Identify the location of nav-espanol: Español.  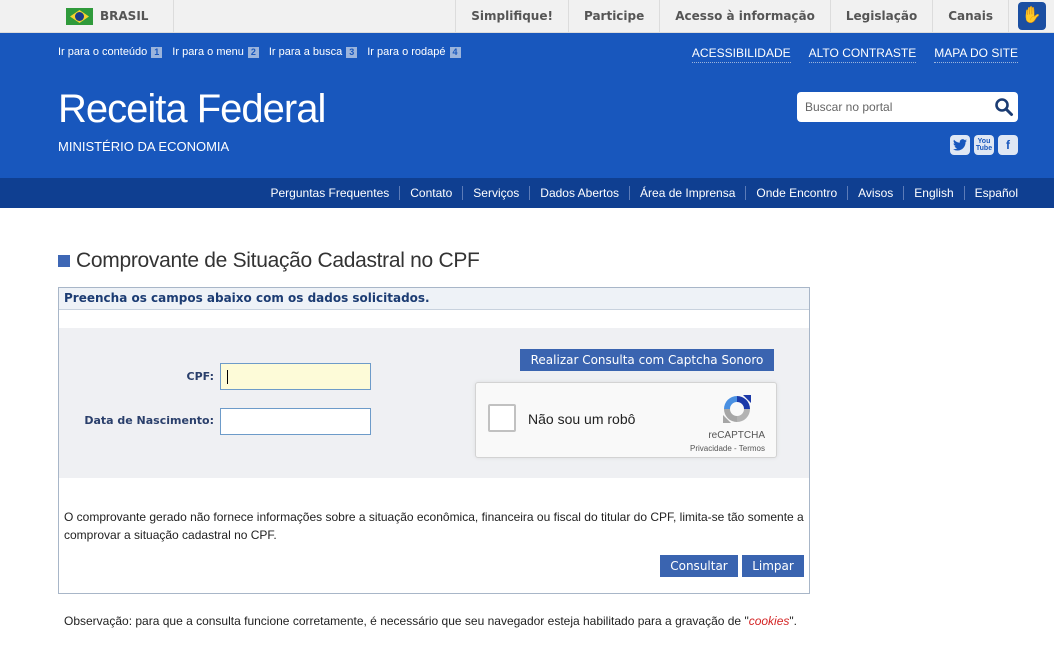
(990, 193).